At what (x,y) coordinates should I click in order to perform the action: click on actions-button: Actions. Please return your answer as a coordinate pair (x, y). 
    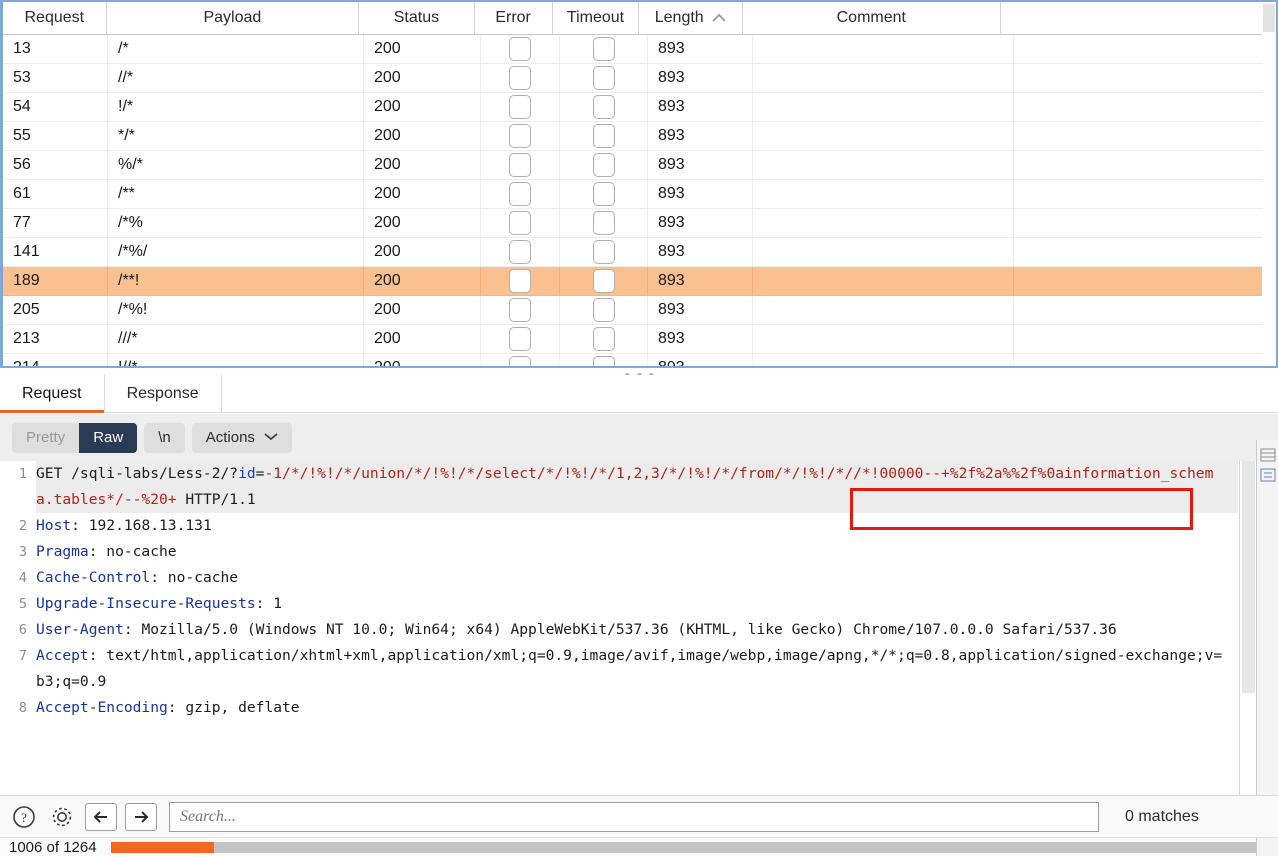
    Looking at the image, I should click on (241, 437).